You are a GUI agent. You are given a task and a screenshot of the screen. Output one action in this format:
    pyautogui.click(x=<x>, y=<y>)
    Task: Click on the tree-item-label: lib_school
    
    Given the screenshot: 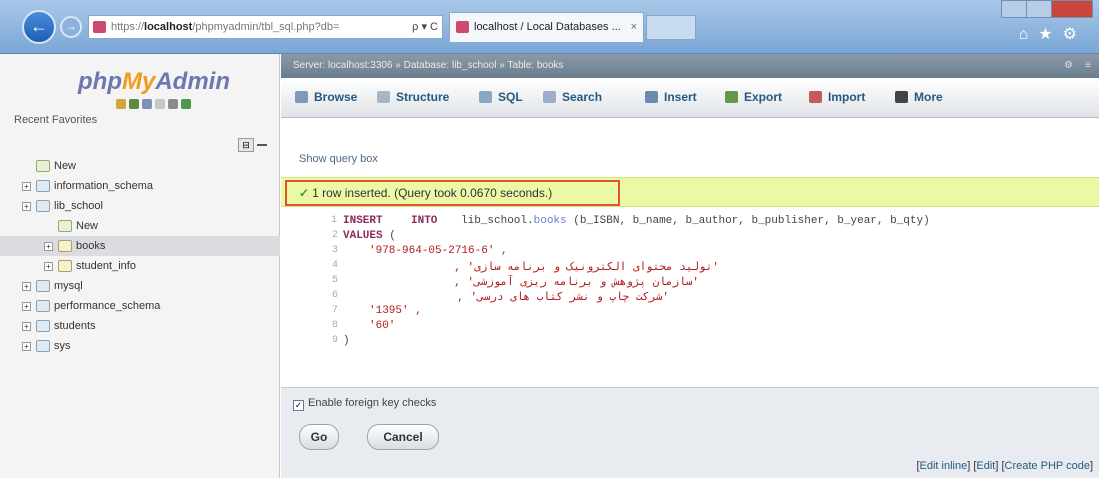 What is the action you would take?
    pyautogui.click(x=78, y=206)
    